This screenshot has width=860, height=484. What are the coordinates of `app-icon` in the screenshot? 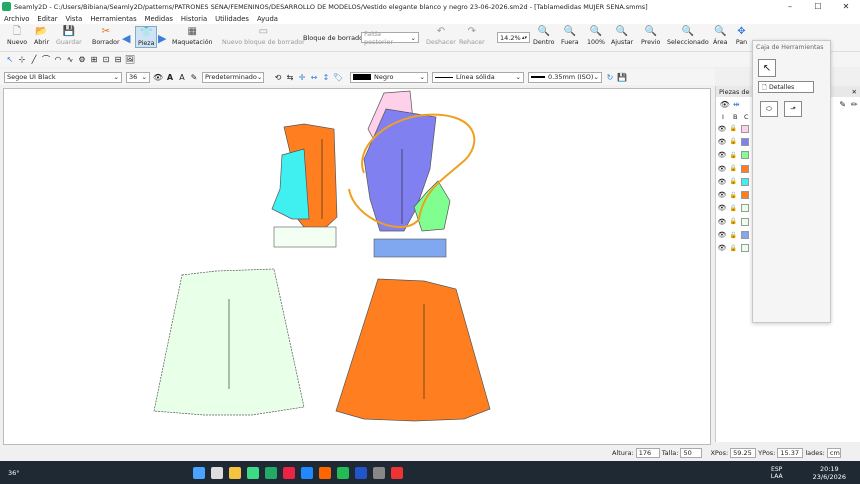 It's located at (288, 472).